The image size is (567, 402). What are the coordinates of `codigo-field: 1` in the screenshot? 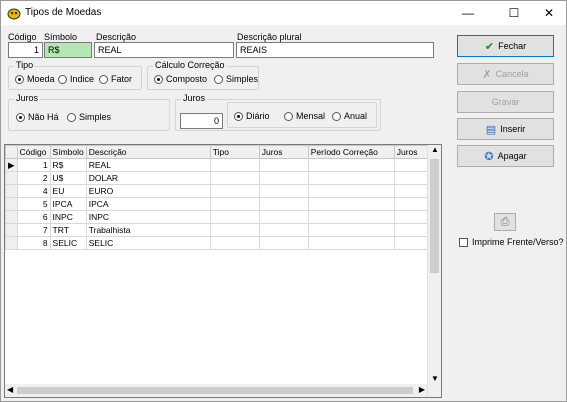 It's located at (25, 50).